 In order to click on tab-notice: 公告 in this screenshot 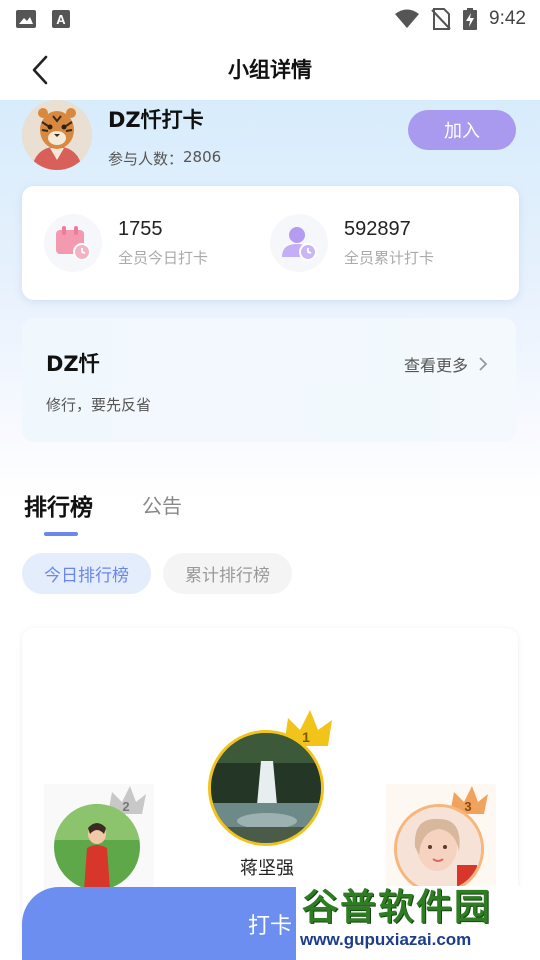, I will do `click(162, 504)`.